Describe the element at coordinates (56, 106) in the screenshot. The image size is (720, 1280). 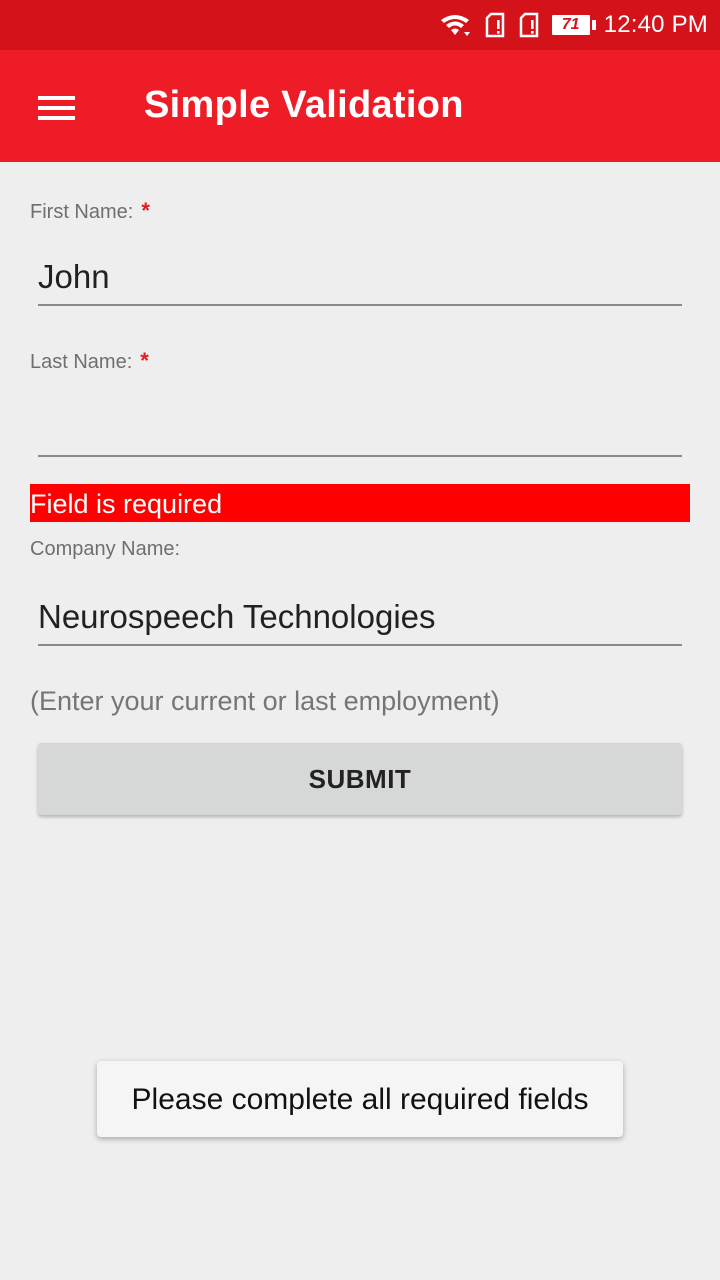
I see `hamburger-menu-icon` at that location.